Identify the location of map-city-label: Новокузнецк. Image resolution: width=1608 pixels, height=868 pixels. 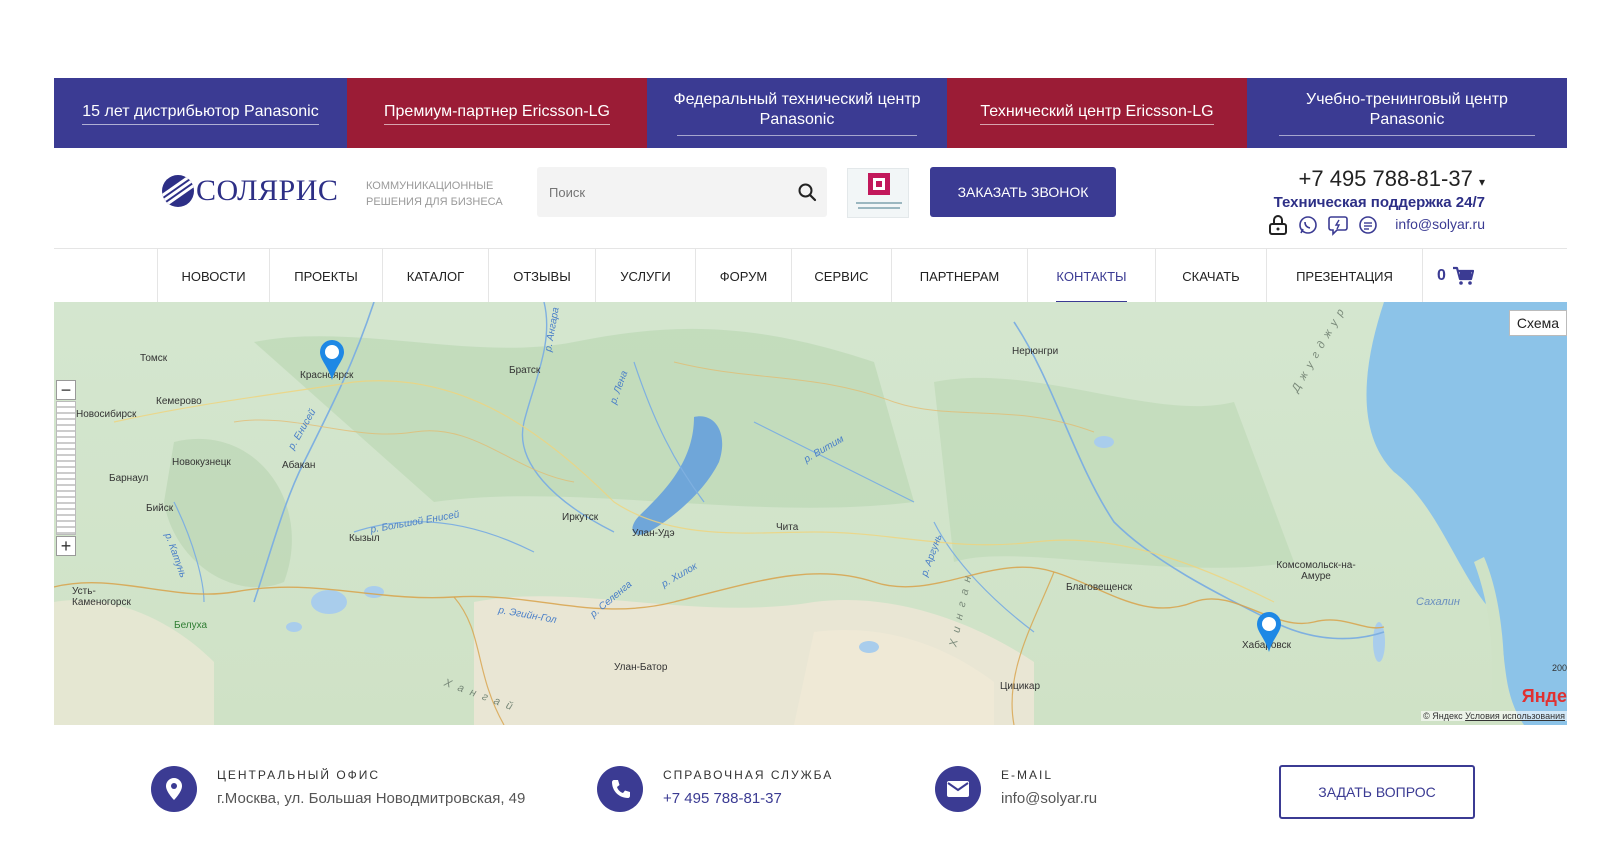
(201, 462).